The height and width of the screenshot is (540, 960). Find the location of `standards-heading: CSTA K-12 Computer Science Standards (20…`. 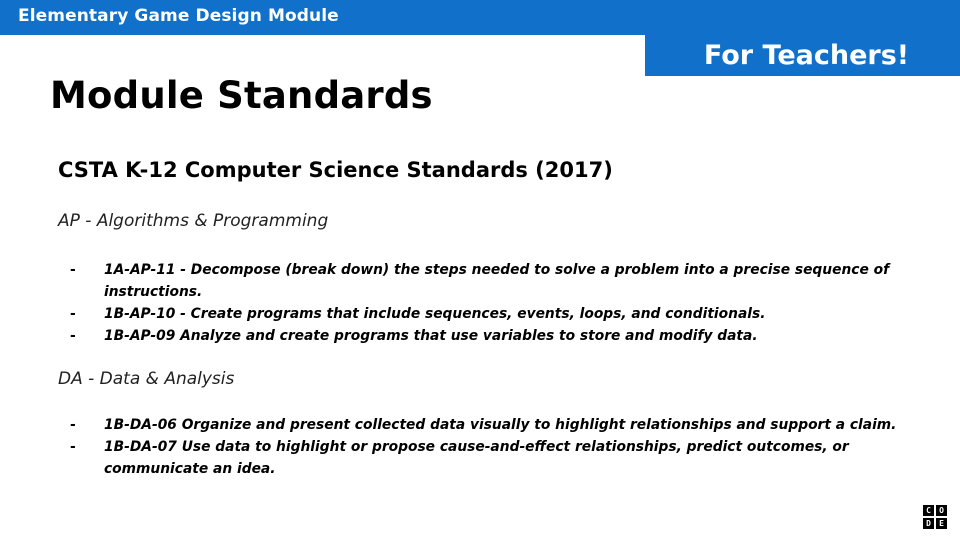

standards-heading: CSTA K-12 Computer Science Standards (20… is located at coordinates (335, 170).